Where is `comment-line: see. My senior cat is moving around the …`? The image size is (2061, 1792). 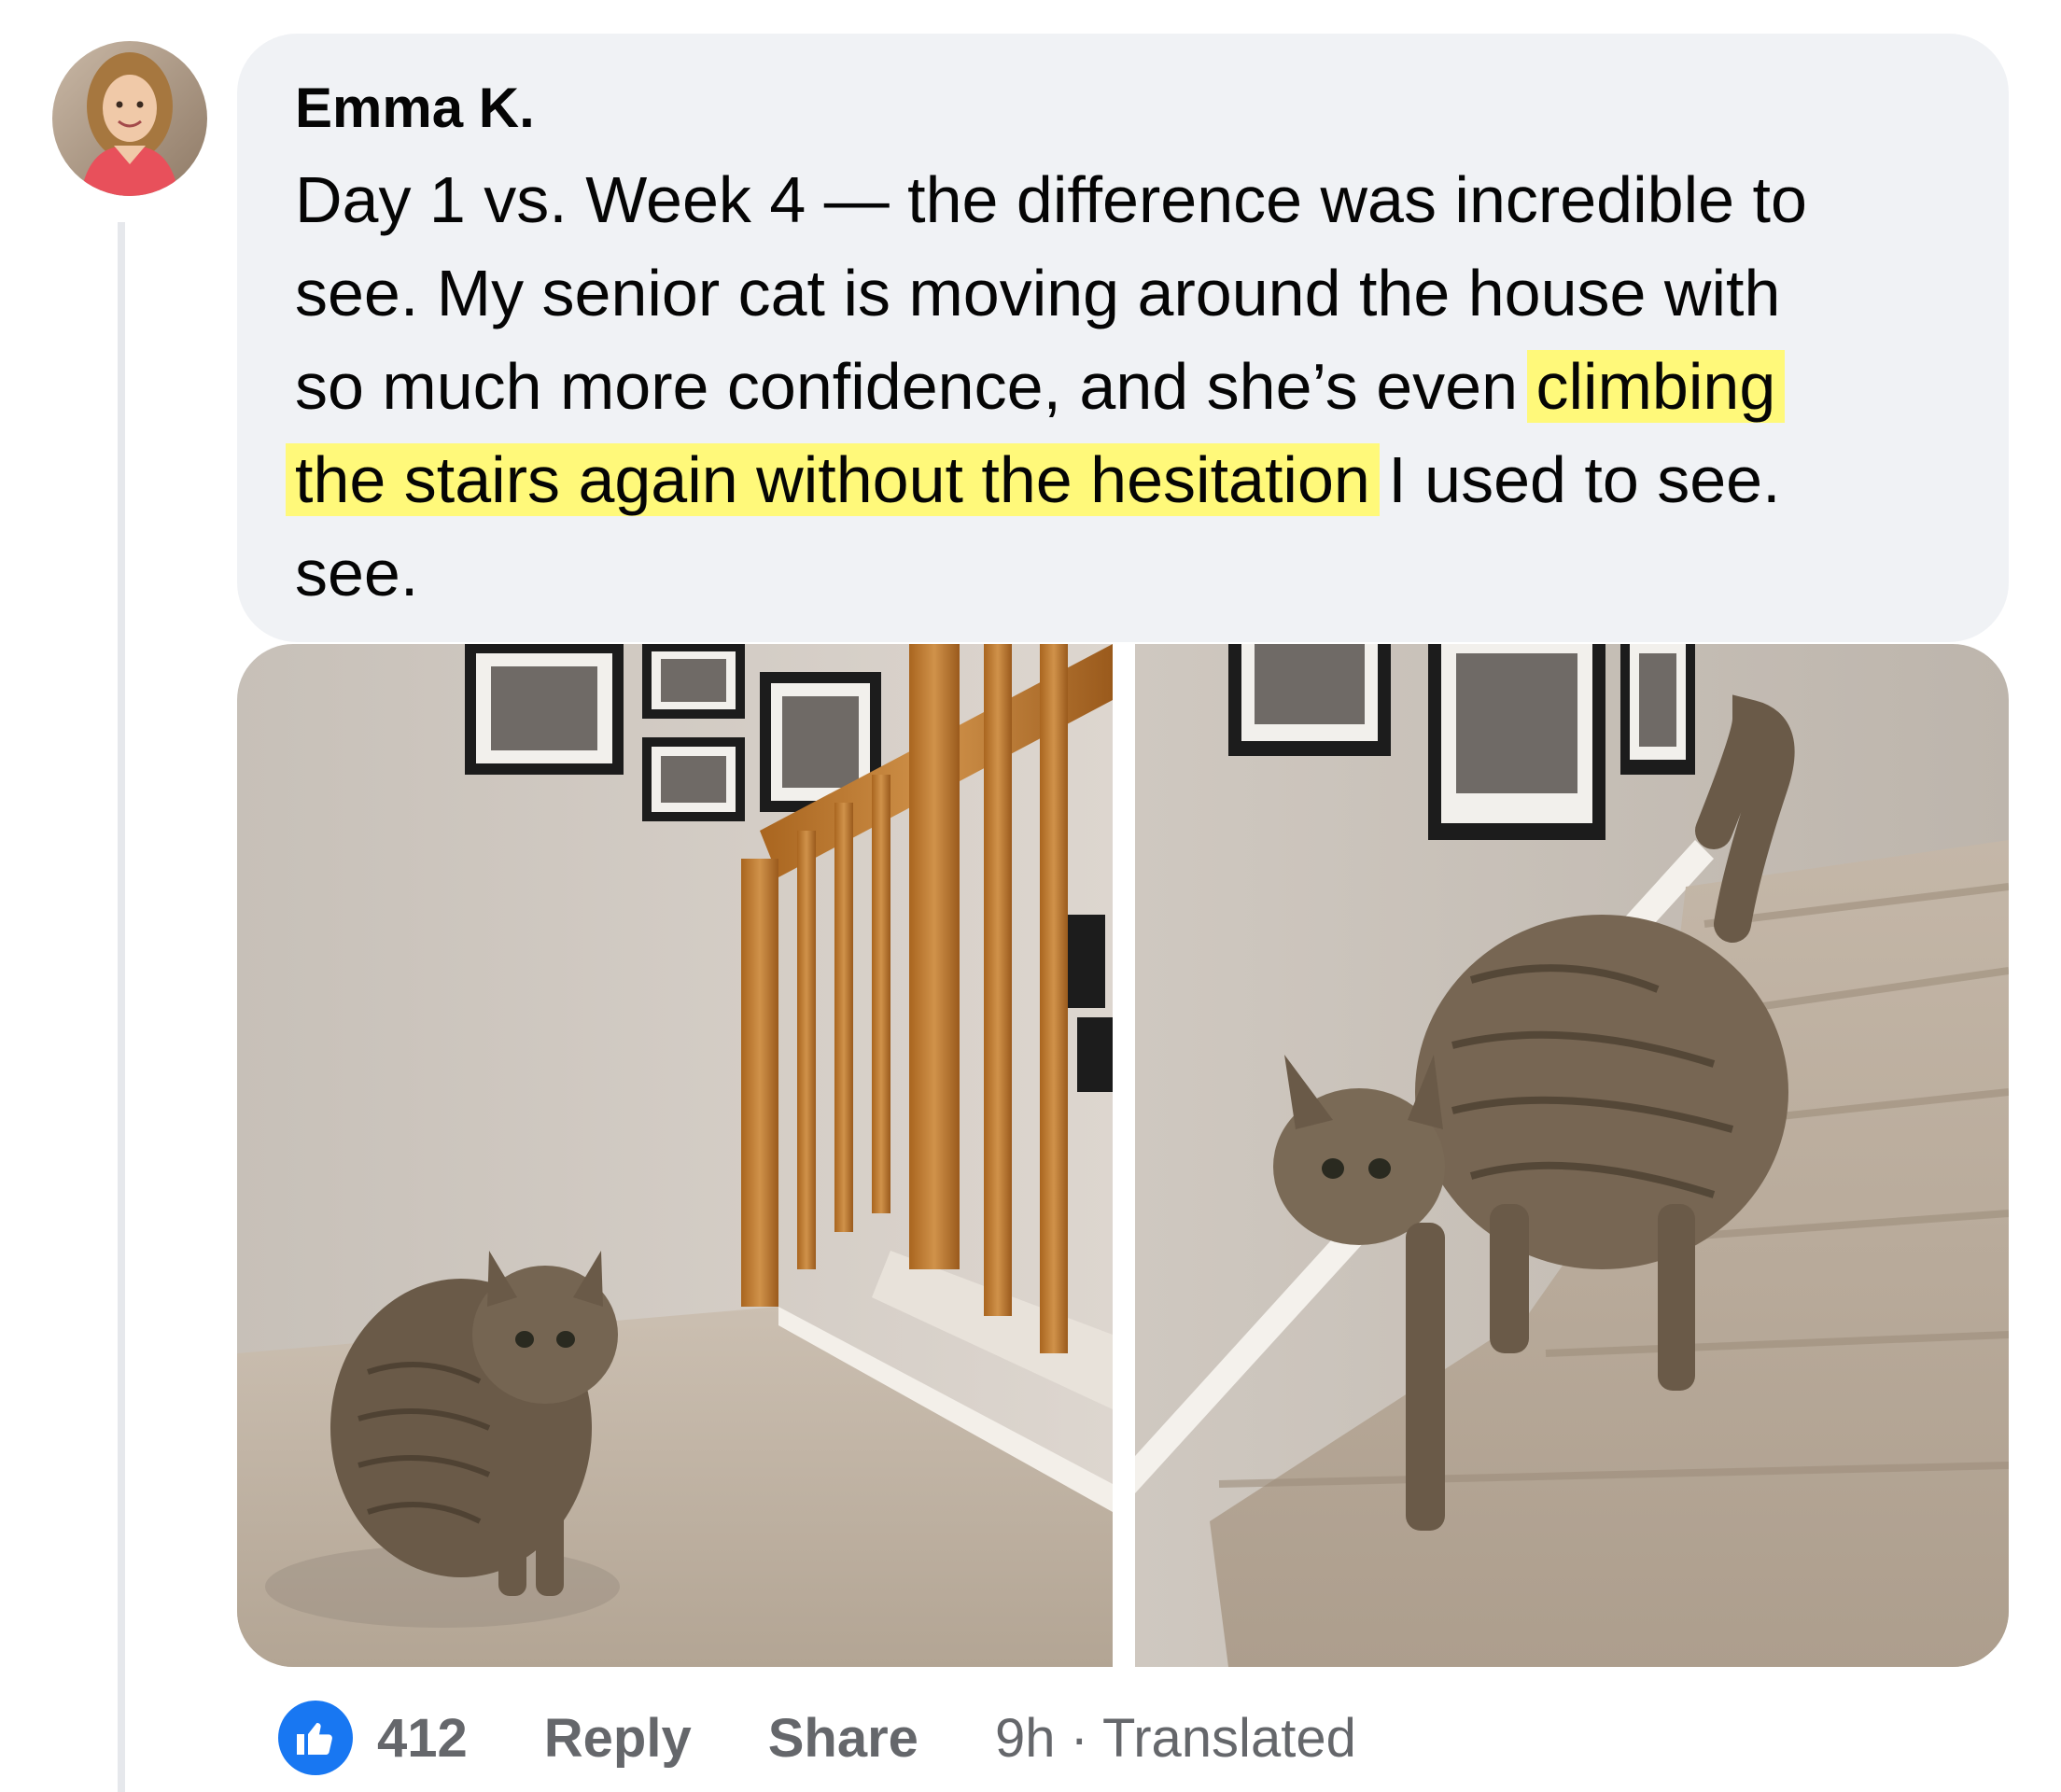 comment-line: see. My senior cat is moving around the … is located at coordinates (1130, 293).